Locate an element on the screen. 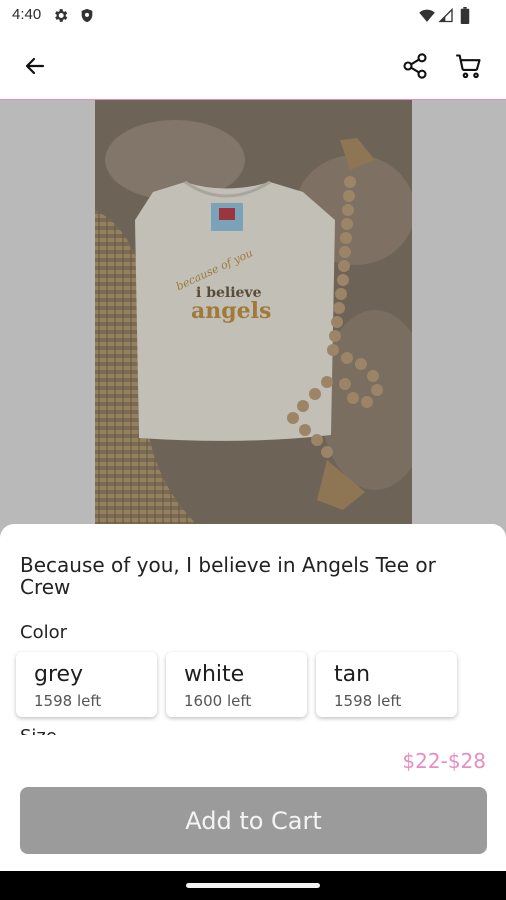 The height and width of the screenshot is (900, 506). svg-text: angels is located at coordinates (231, 311).